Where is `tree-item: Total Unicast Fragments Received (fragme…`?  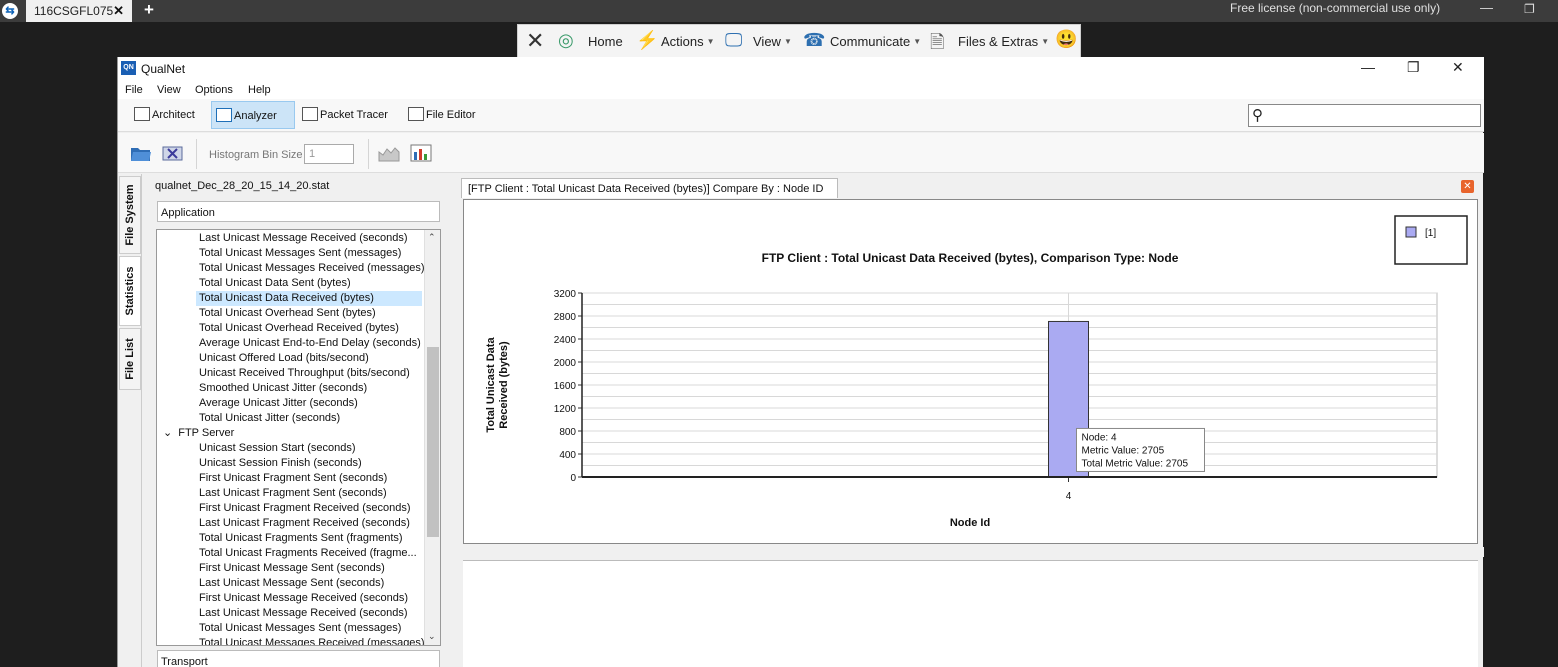 tree-item: Total Unicast Fragments Received (fragme… is located at coordinates (309, 553).